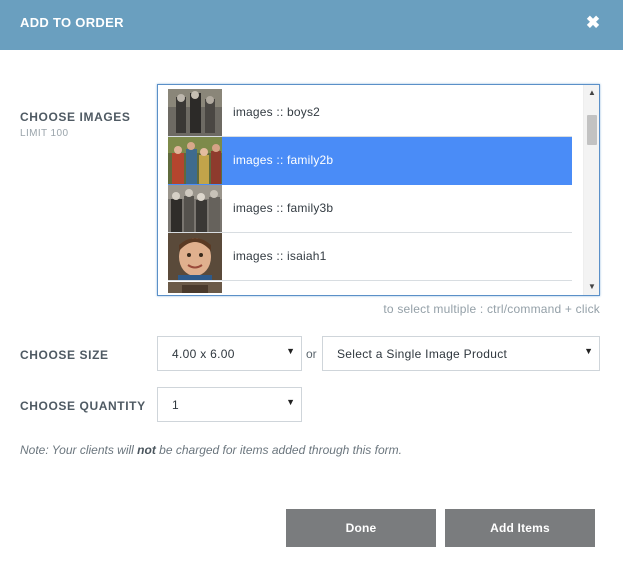 Image resolution: width=623 pixels, height=563 pixels. Describe the element at coordinates (229, 404) in the screenshot. I see `quantity-select: 1 ▼` at that location.